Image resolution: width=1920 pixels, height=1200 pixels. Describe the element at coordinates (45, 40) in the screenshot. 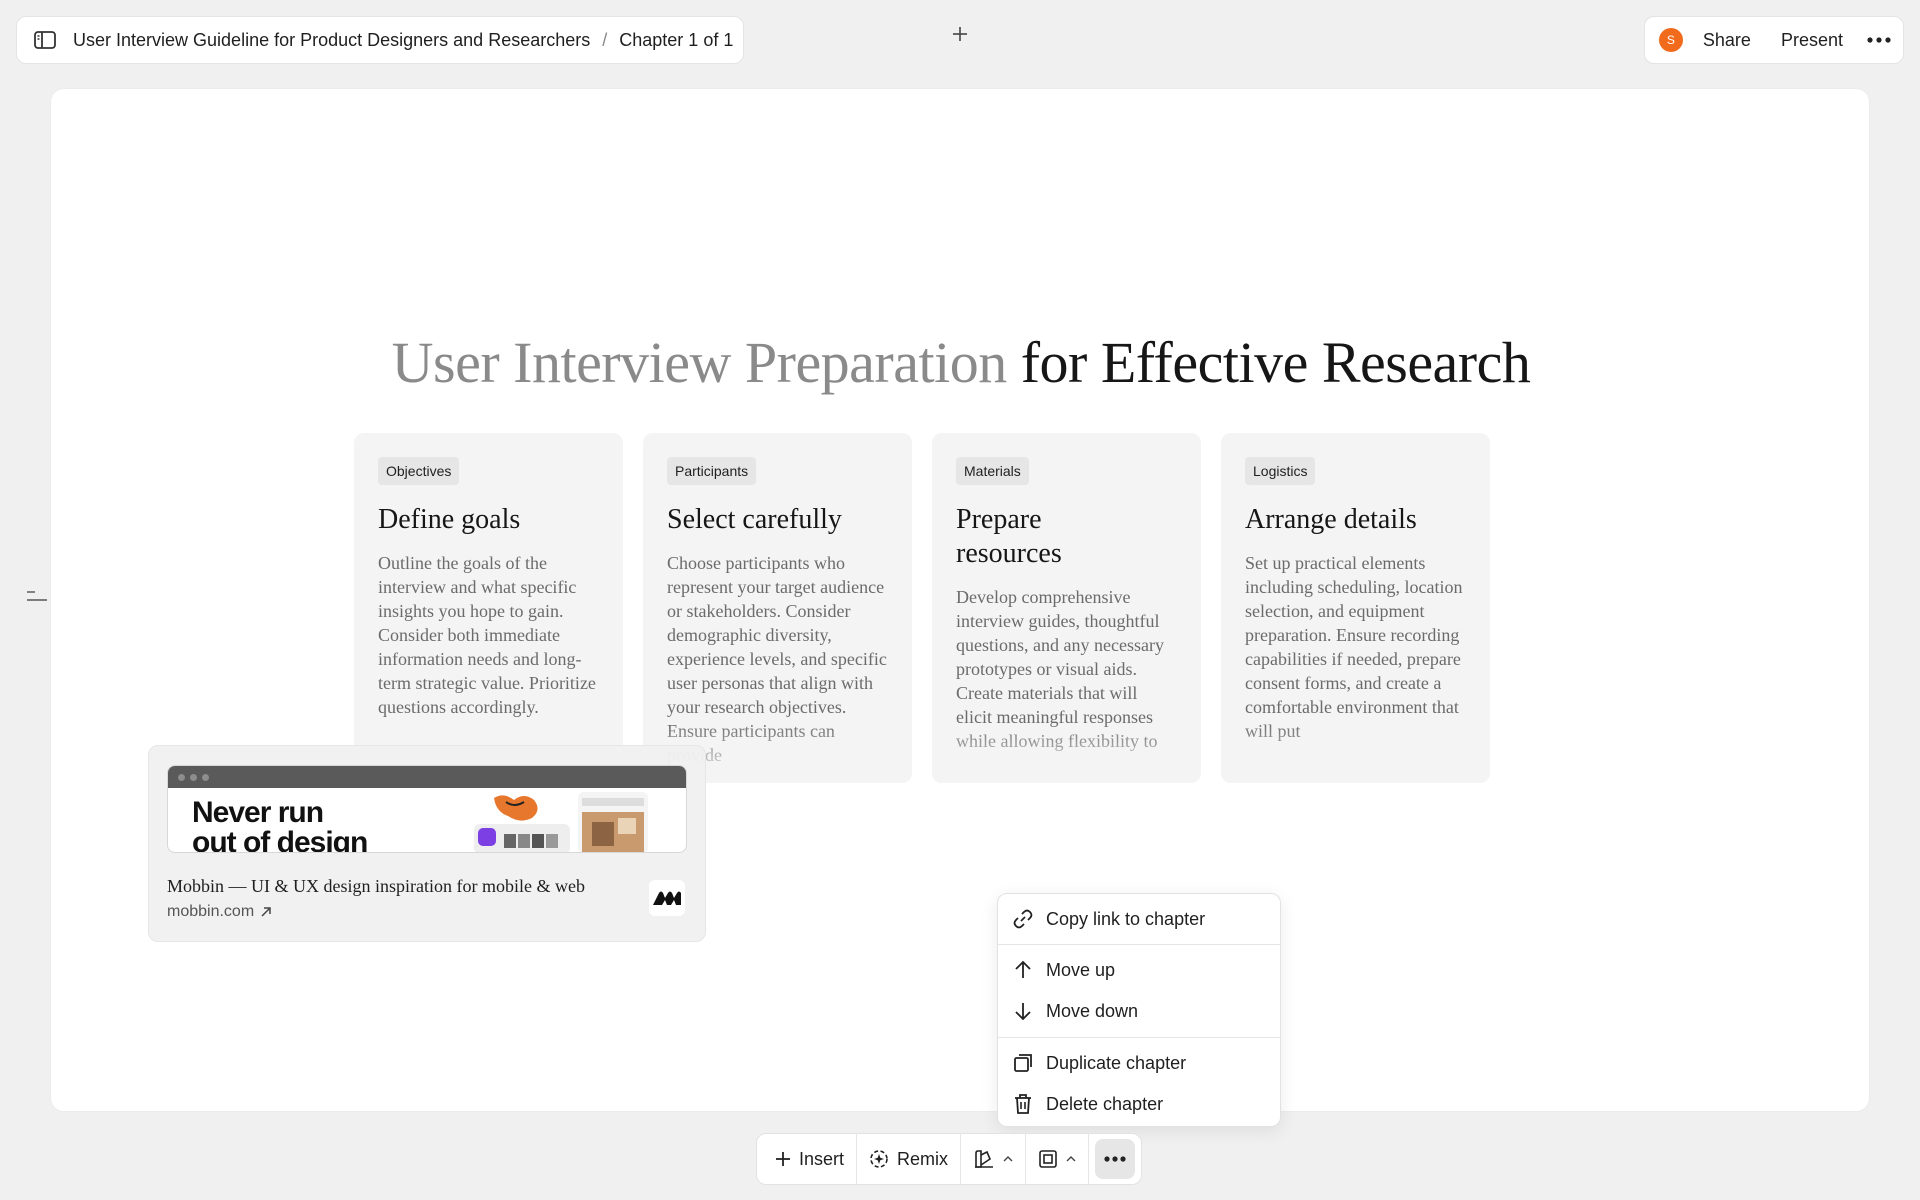

I see `sidebar-toggle-icon` at that location.